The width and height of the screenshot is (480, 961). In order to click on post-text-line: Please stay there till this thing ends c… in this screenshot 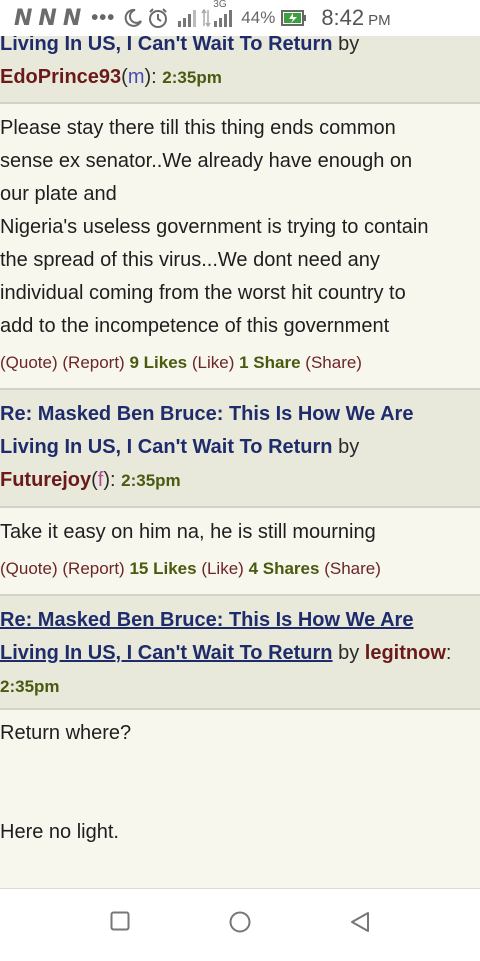, I will do `click(198, 128)`.